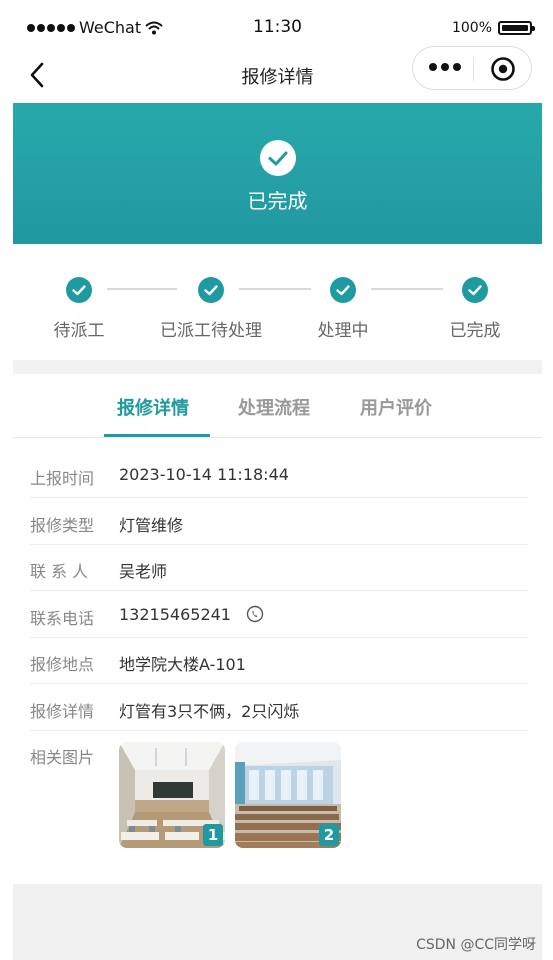  What do you see at coordinates (175, 614) in the screenshot?
I see `phone-number: 13215465241` at bounding box center [175, 614].